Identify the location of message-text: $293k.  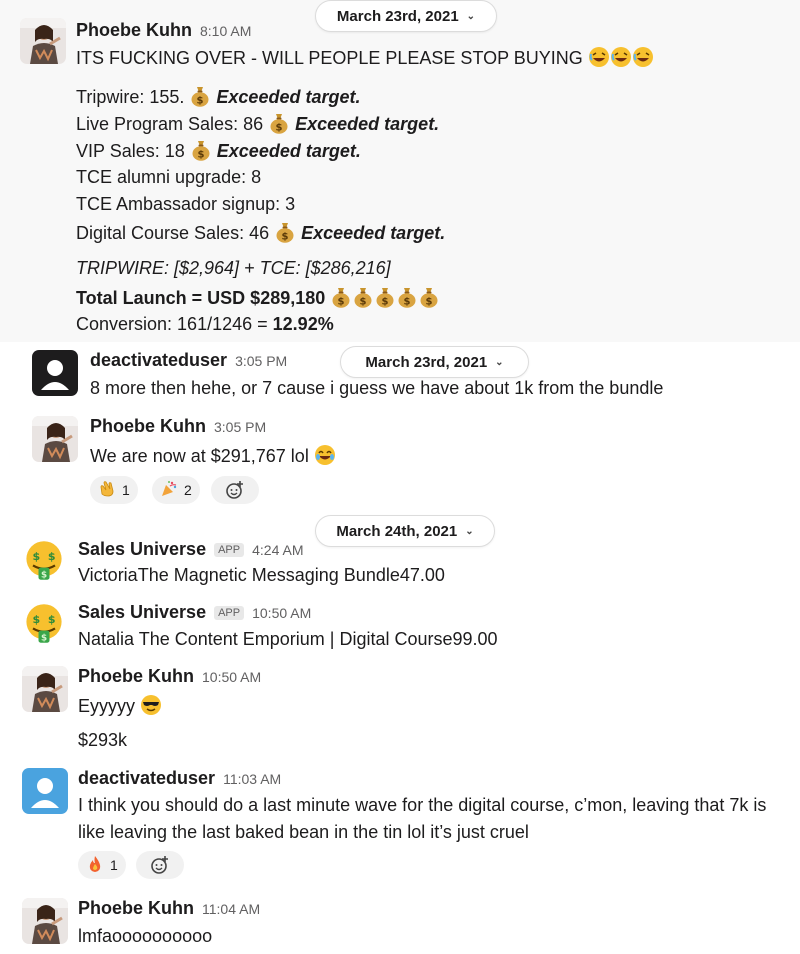
(103, 740).